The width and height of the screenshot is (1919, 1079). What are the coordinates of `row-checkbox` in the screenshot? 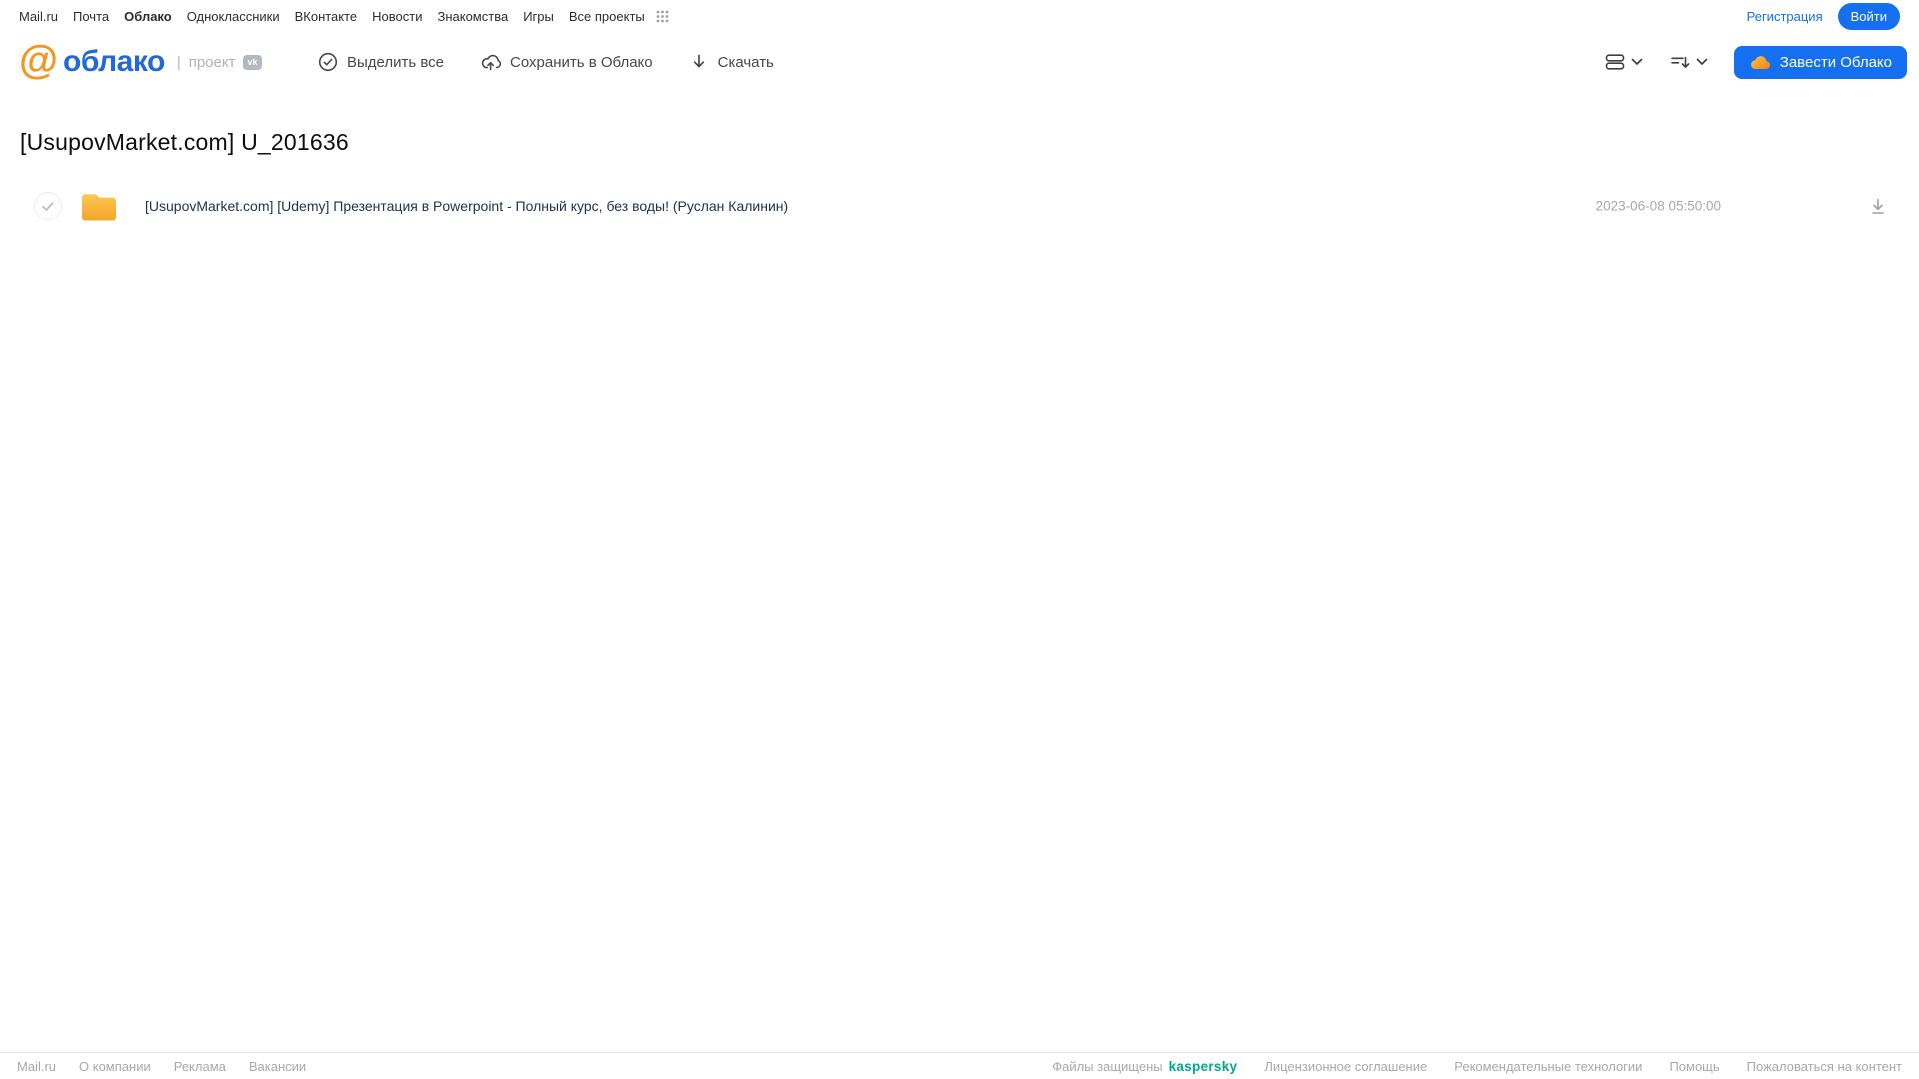 It's located at (48, 206).